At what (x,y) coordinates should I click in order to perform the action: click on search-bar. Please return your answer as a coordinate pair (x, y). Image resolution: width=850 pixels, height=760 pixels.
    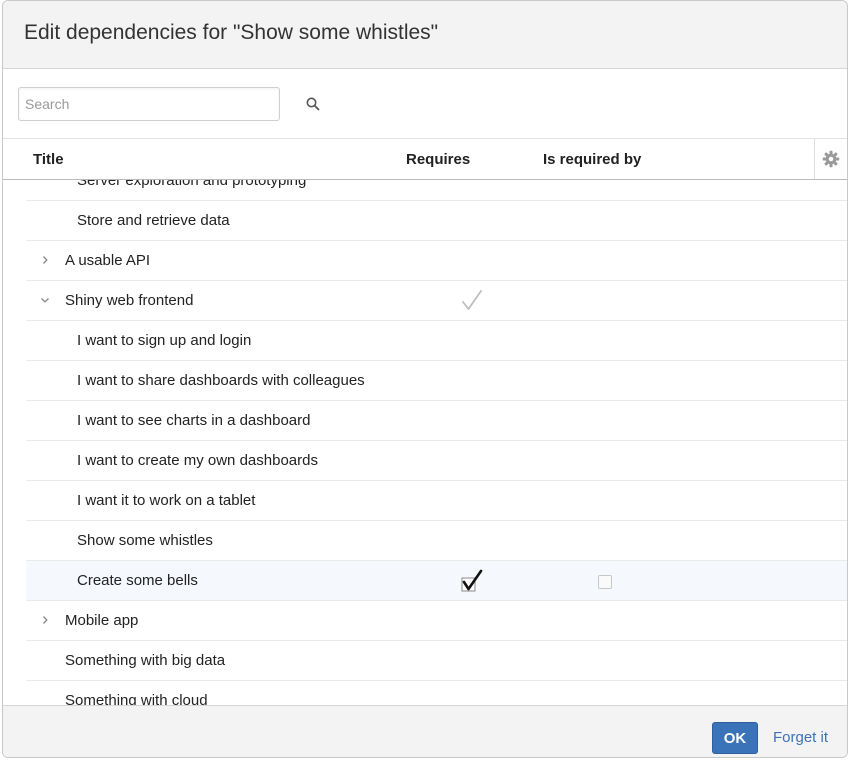
    Looking at the image, I should click on (425, 104).